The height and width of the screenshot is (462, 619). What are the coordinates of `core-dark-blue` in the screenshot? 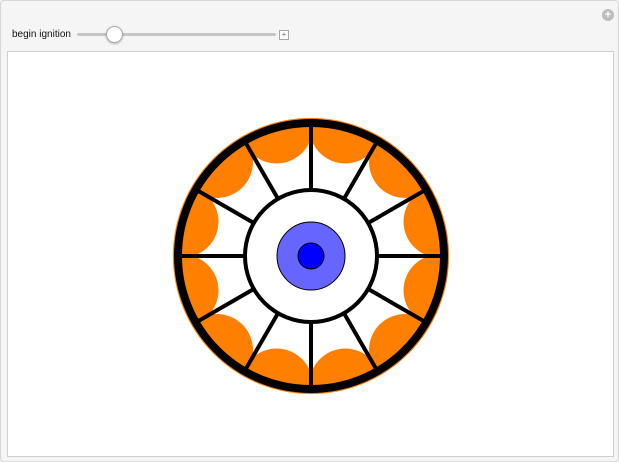 It's located at (311, 256).